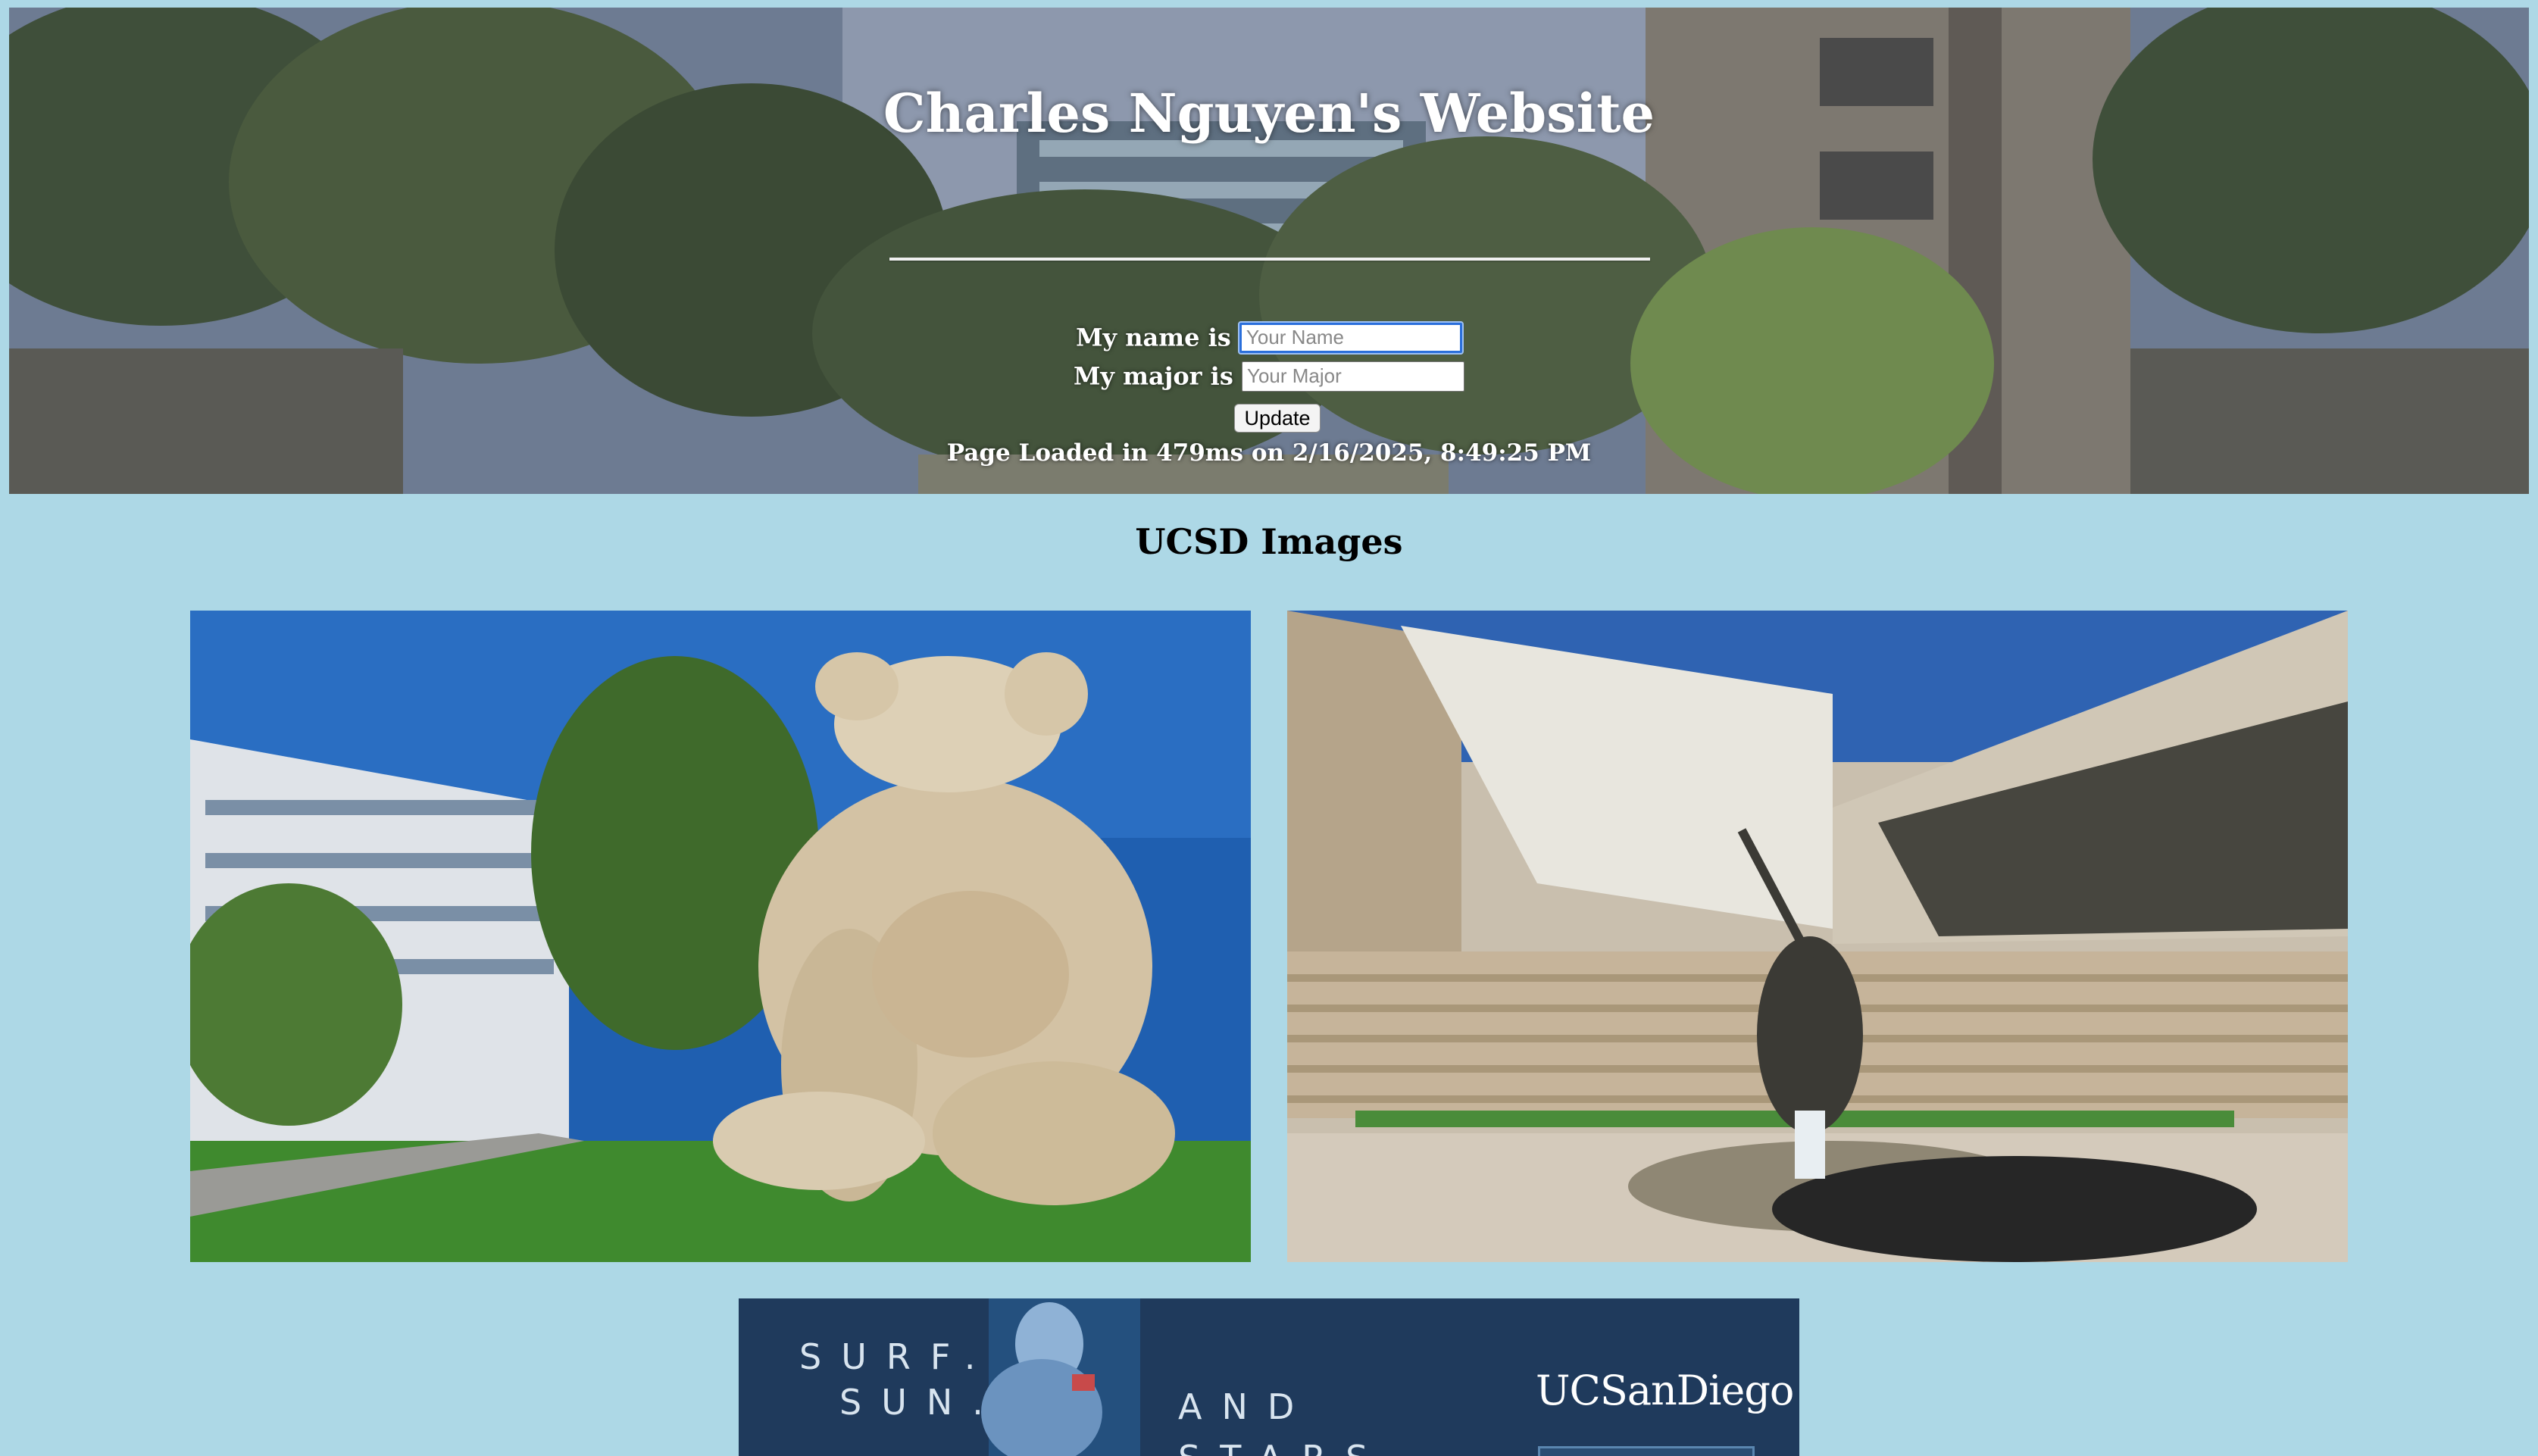  What do you see at coordinates (1277, 419) in the screenshot?
I see `update-button: Update` at bounding box center [1277, 419].